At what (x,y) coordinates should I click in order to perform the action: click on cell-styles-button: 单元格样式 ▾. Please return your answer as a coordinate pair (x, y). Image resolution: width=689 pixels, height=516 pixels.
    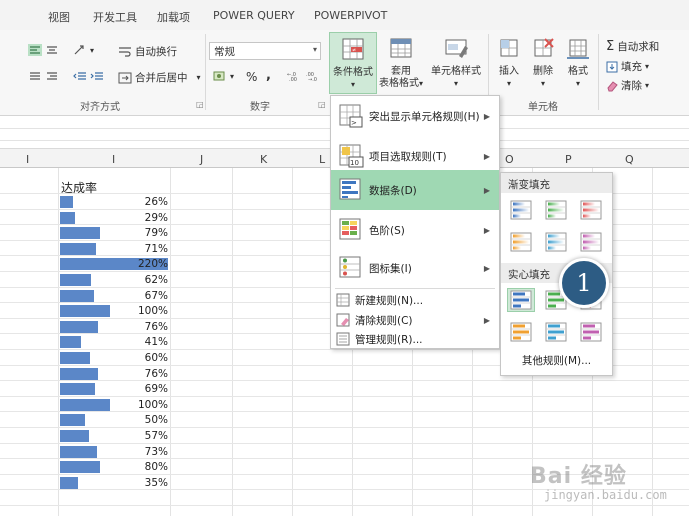
    Looking at the image, I should click on (456, 63).